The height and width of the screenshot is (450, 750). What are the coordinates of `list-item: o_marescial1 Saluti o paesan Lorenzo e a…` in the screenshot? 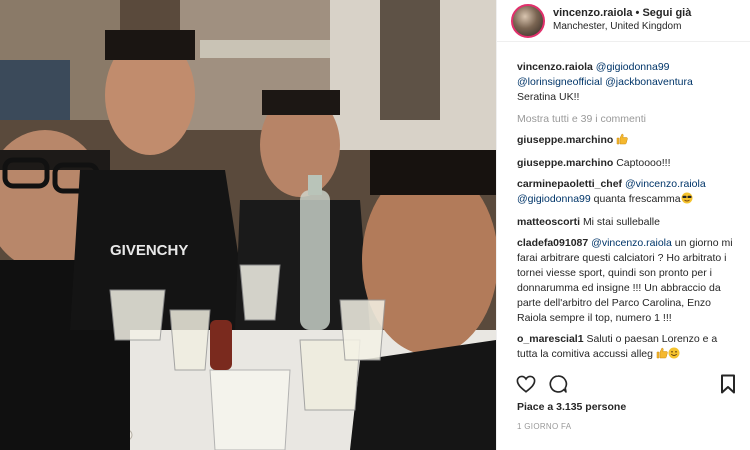 It's located at (628, 348).